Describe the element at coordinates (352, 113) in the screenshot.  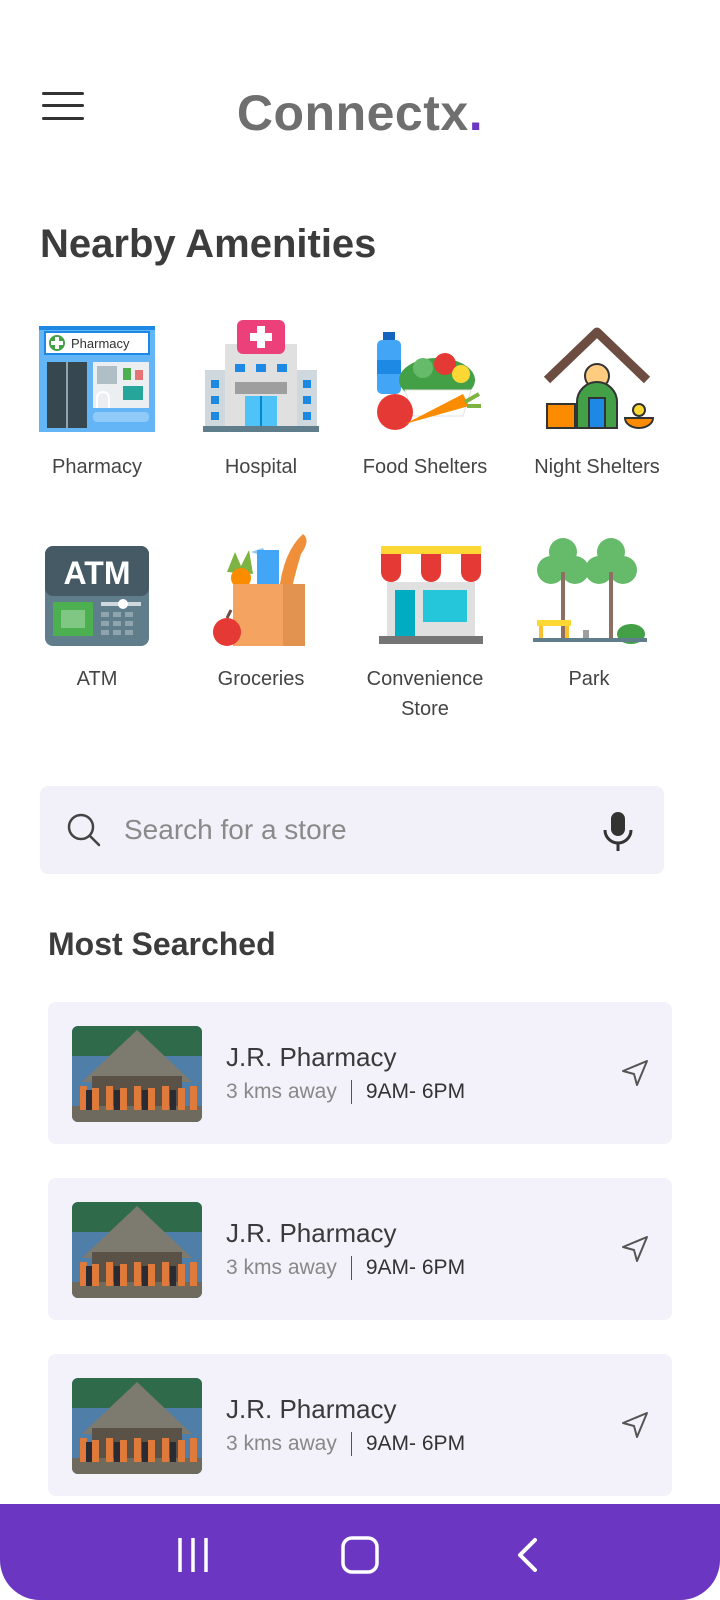
I see `logo-text: Connectx` at that location.